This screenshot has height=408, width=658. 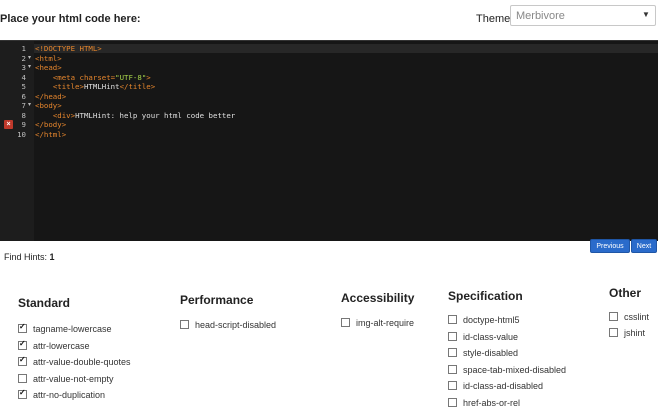 What do you see at coordinates (64, 115) in the screenshot?
I see `code-token: <div>` at bounding box center [64, 115].